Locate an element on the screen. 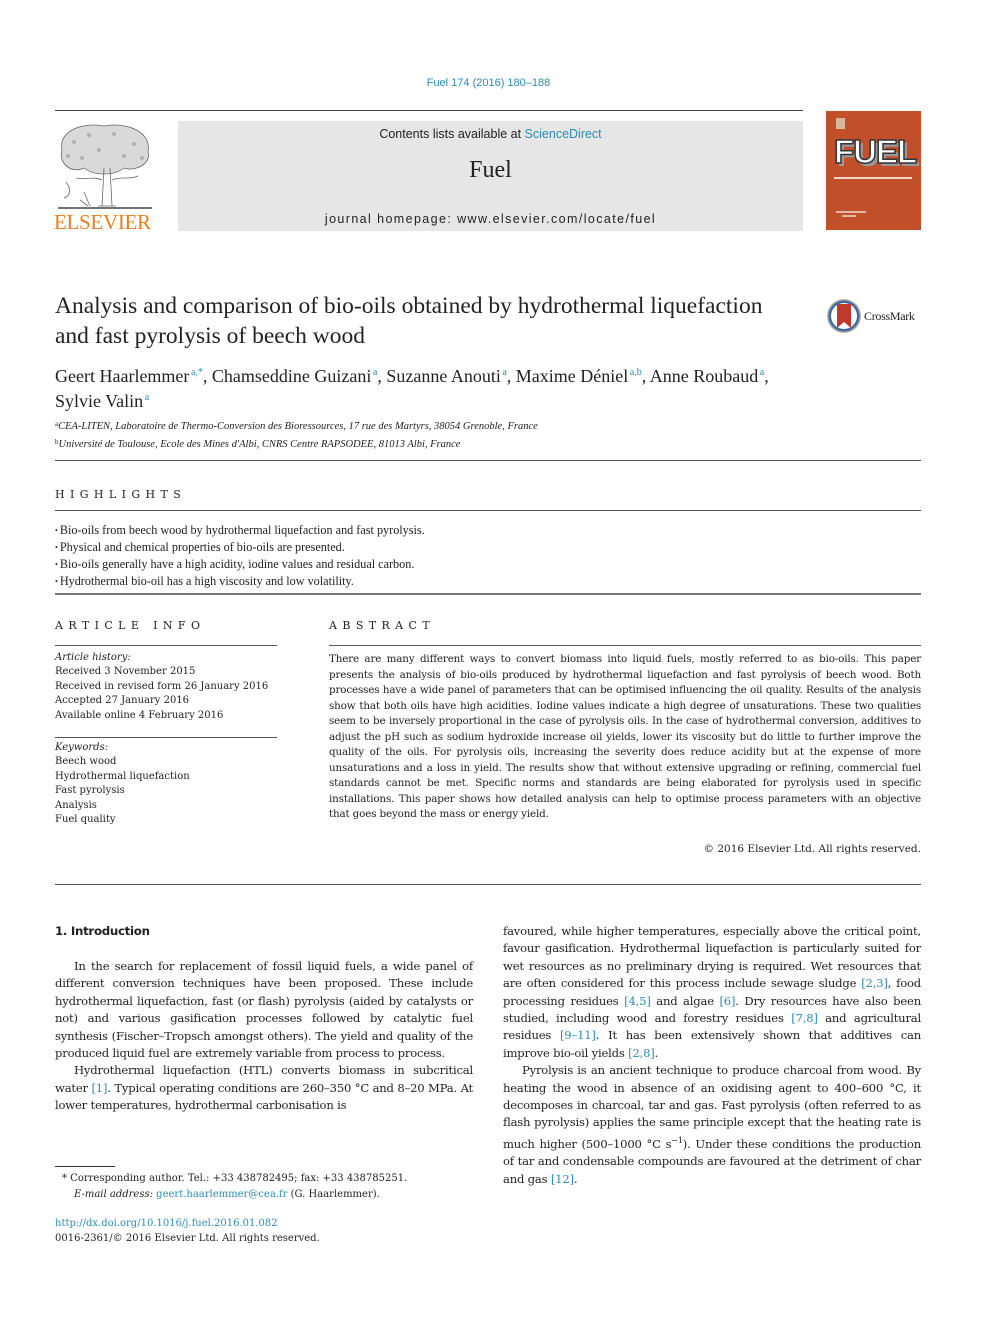  elsevier-wordmark: ELSEVIER is located at coordinates (102, 222).